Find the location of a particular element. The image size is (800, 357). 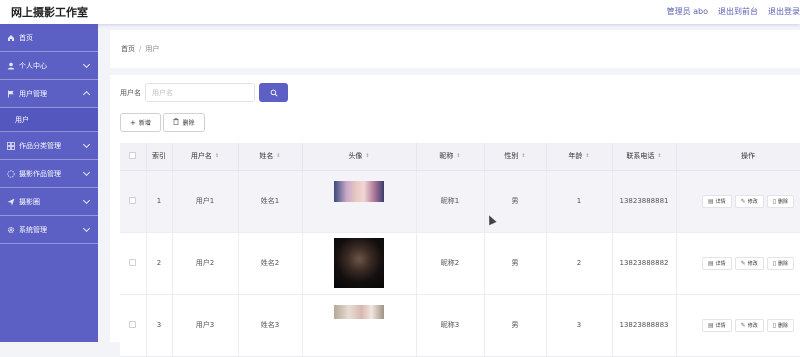

add-button: + 新增 is located at coordinates (140, 122).